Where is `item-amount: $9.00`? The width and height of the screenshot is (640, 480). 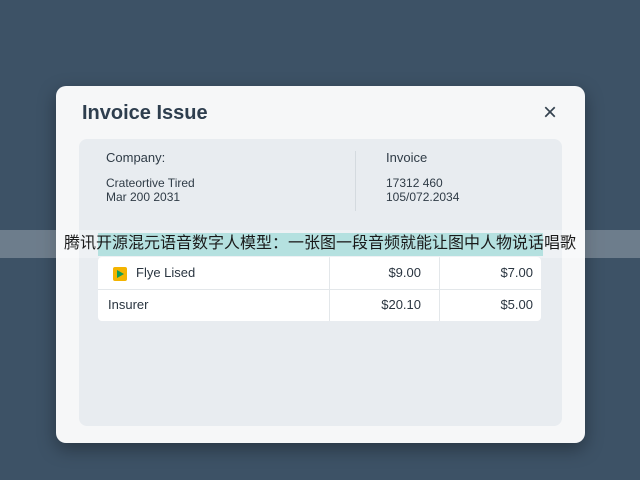
item-amount: $9.00 is located at coordinates (379, 273).